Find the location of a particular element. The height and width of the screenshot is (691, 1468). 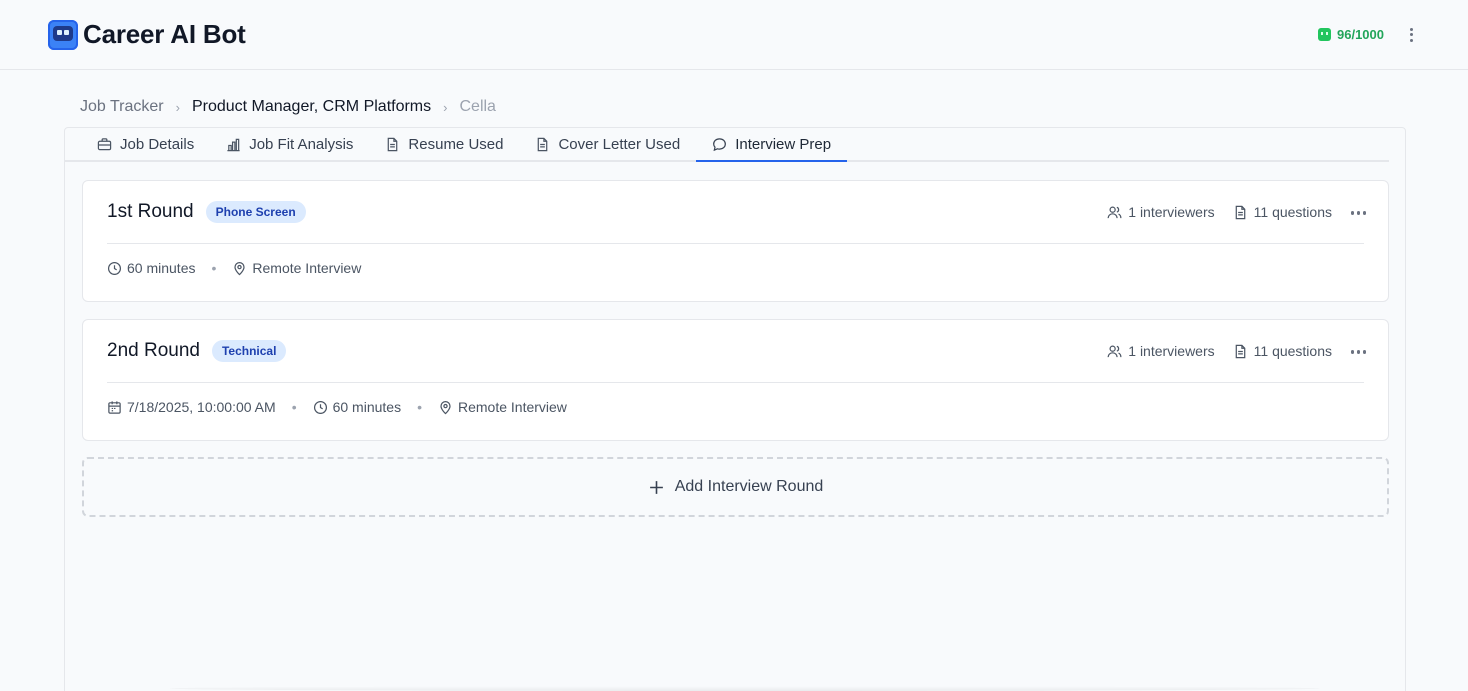

tab-job-fit-analysis: Job Fit Analysis is located at coordinates (289, 144).